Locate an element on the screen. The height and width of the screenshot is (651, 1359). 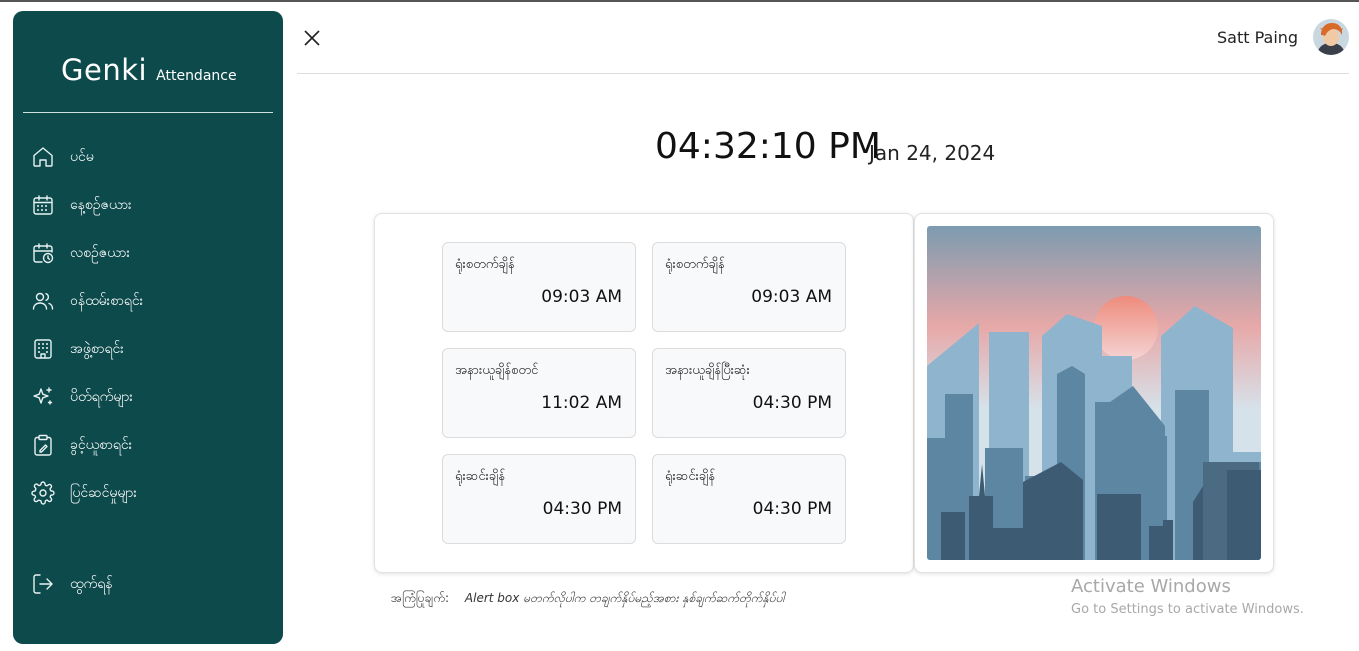
gear-icon is located at coordinates (43, 493).